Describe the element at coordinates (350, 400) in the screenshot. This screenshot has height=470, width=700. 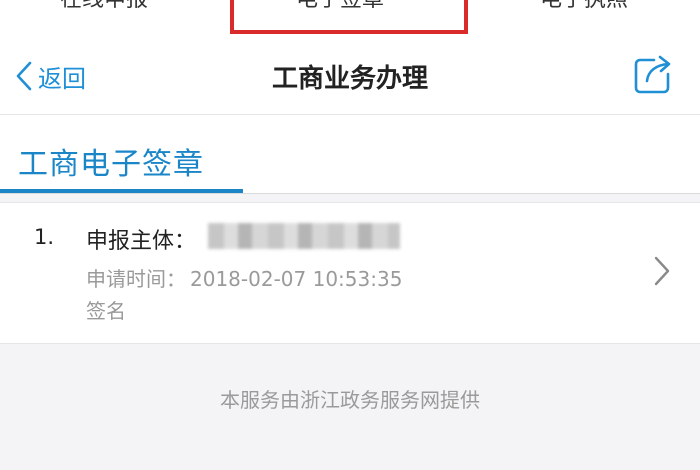
I see `footer-provider-text: 本服务由浙江政务服务网提供` at that location.